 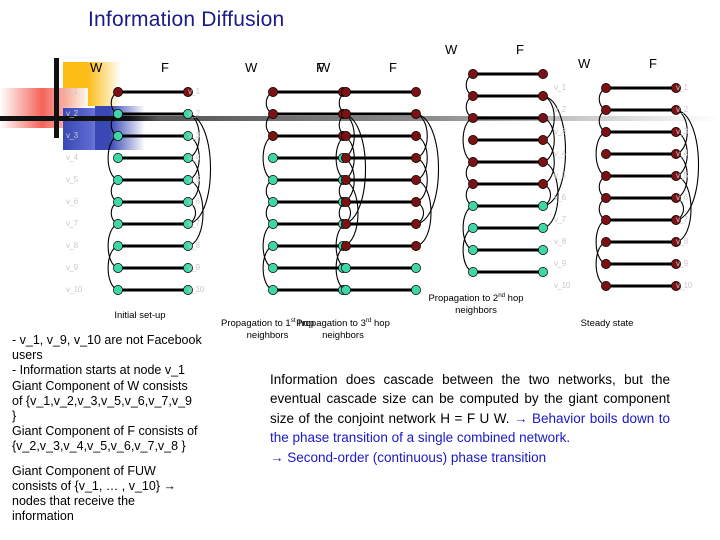 What do you see at coordinates (73, 501) in the screenshot?
I see `note-line: nodes that receive the` at bounding box center [73, 501].